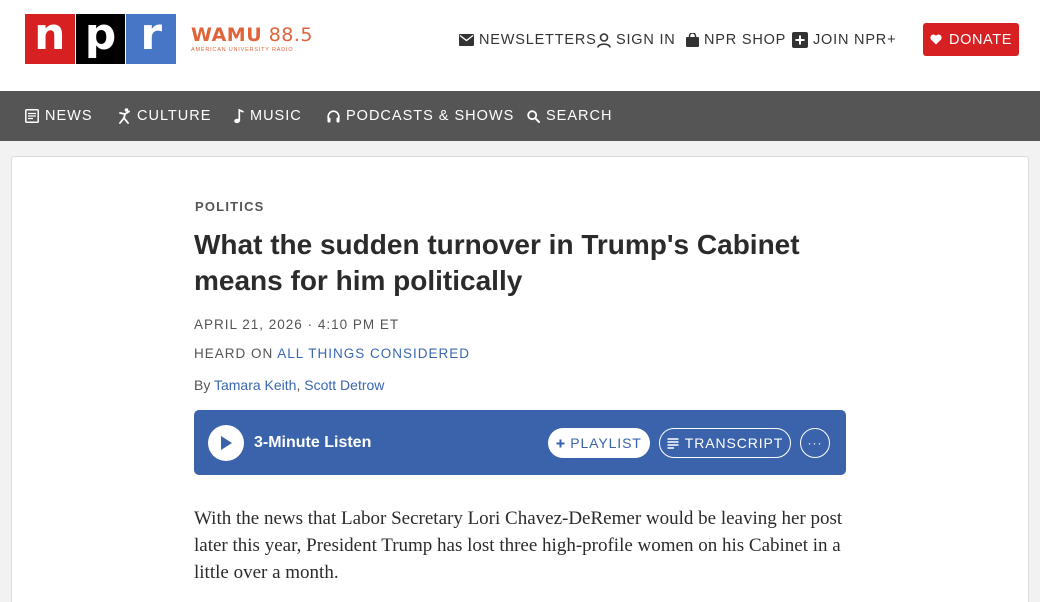  Describe the element at coordinates (297, 324) in the screenshot. I see `article-dateline: APRIL 21, 2026 · 4:10 PM ET` at that location.